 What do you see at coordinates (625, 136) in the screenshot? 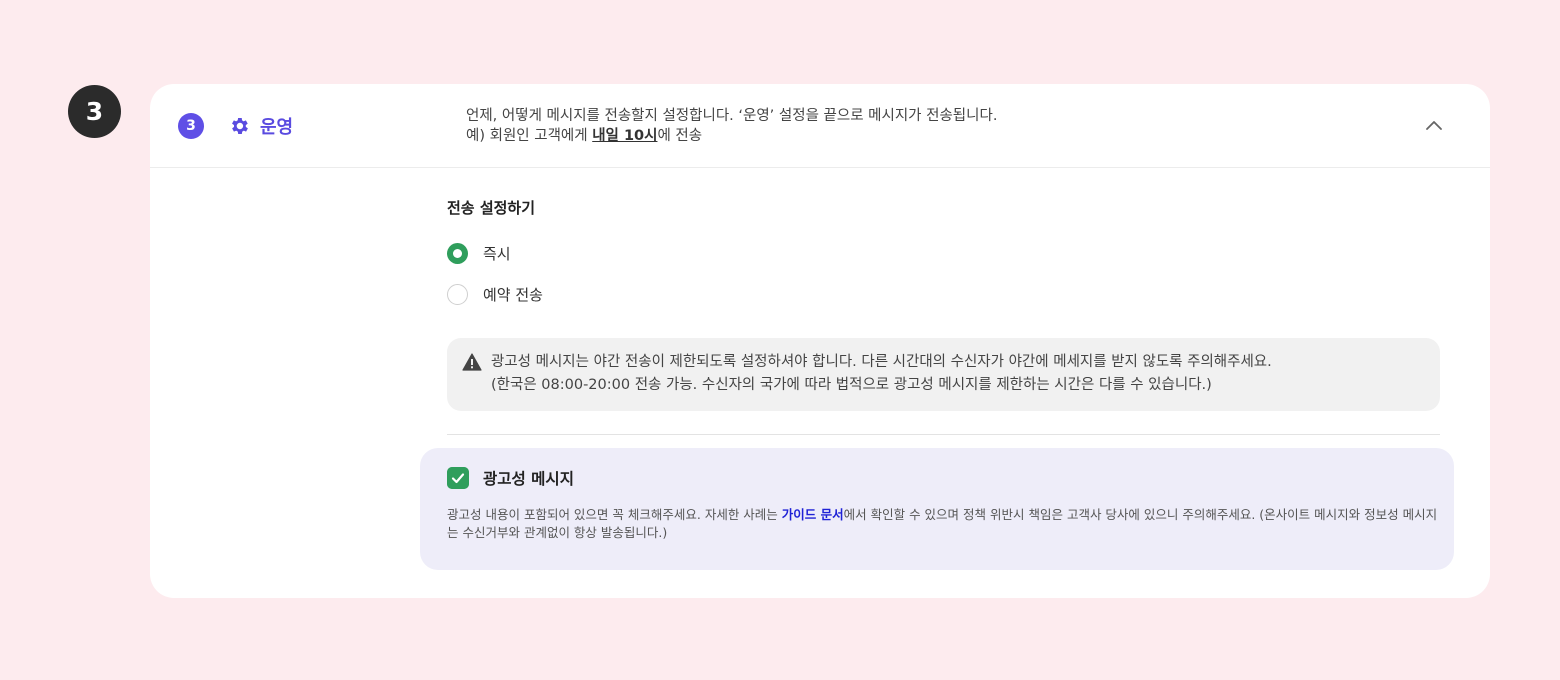
I see `description-emphasis: 내일 10시` at bounding box center [625, 136].